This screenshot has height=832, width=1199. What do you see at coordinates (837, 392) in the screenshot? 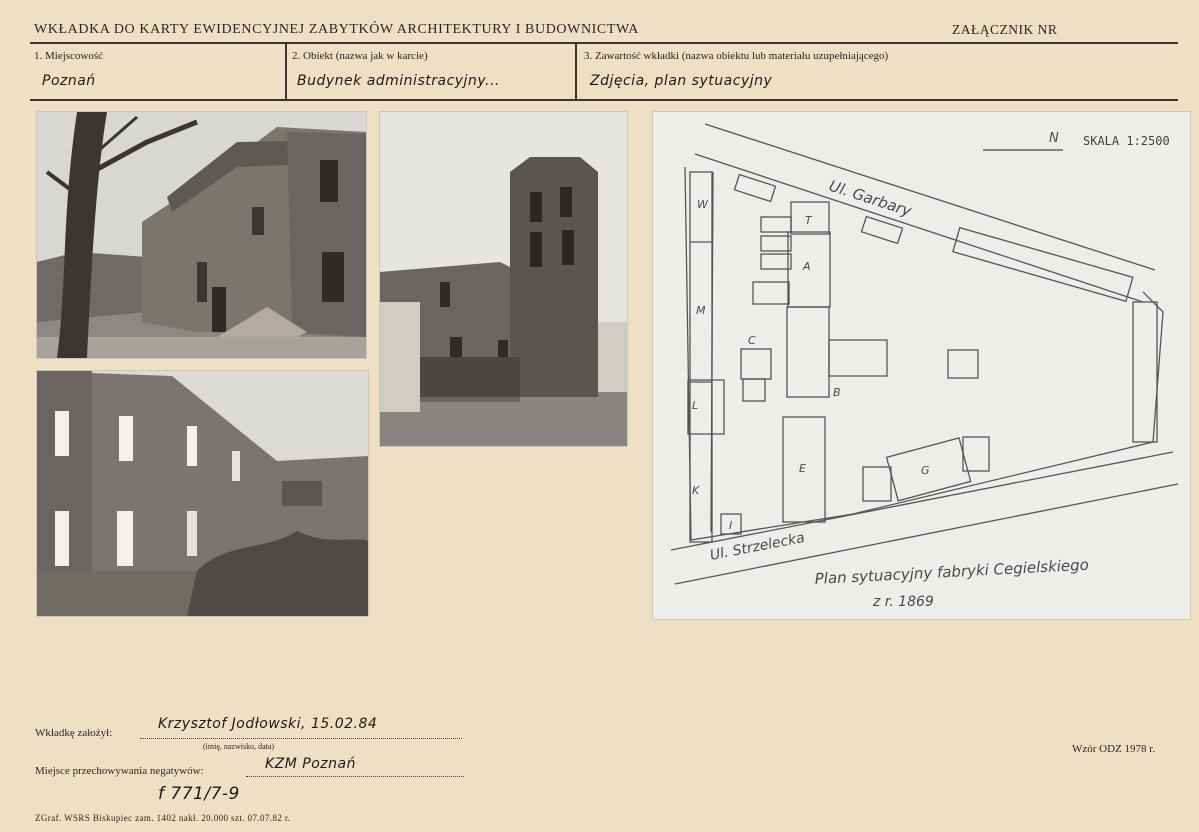
I see `plan-letter: B` at bounding box center [837, 392].